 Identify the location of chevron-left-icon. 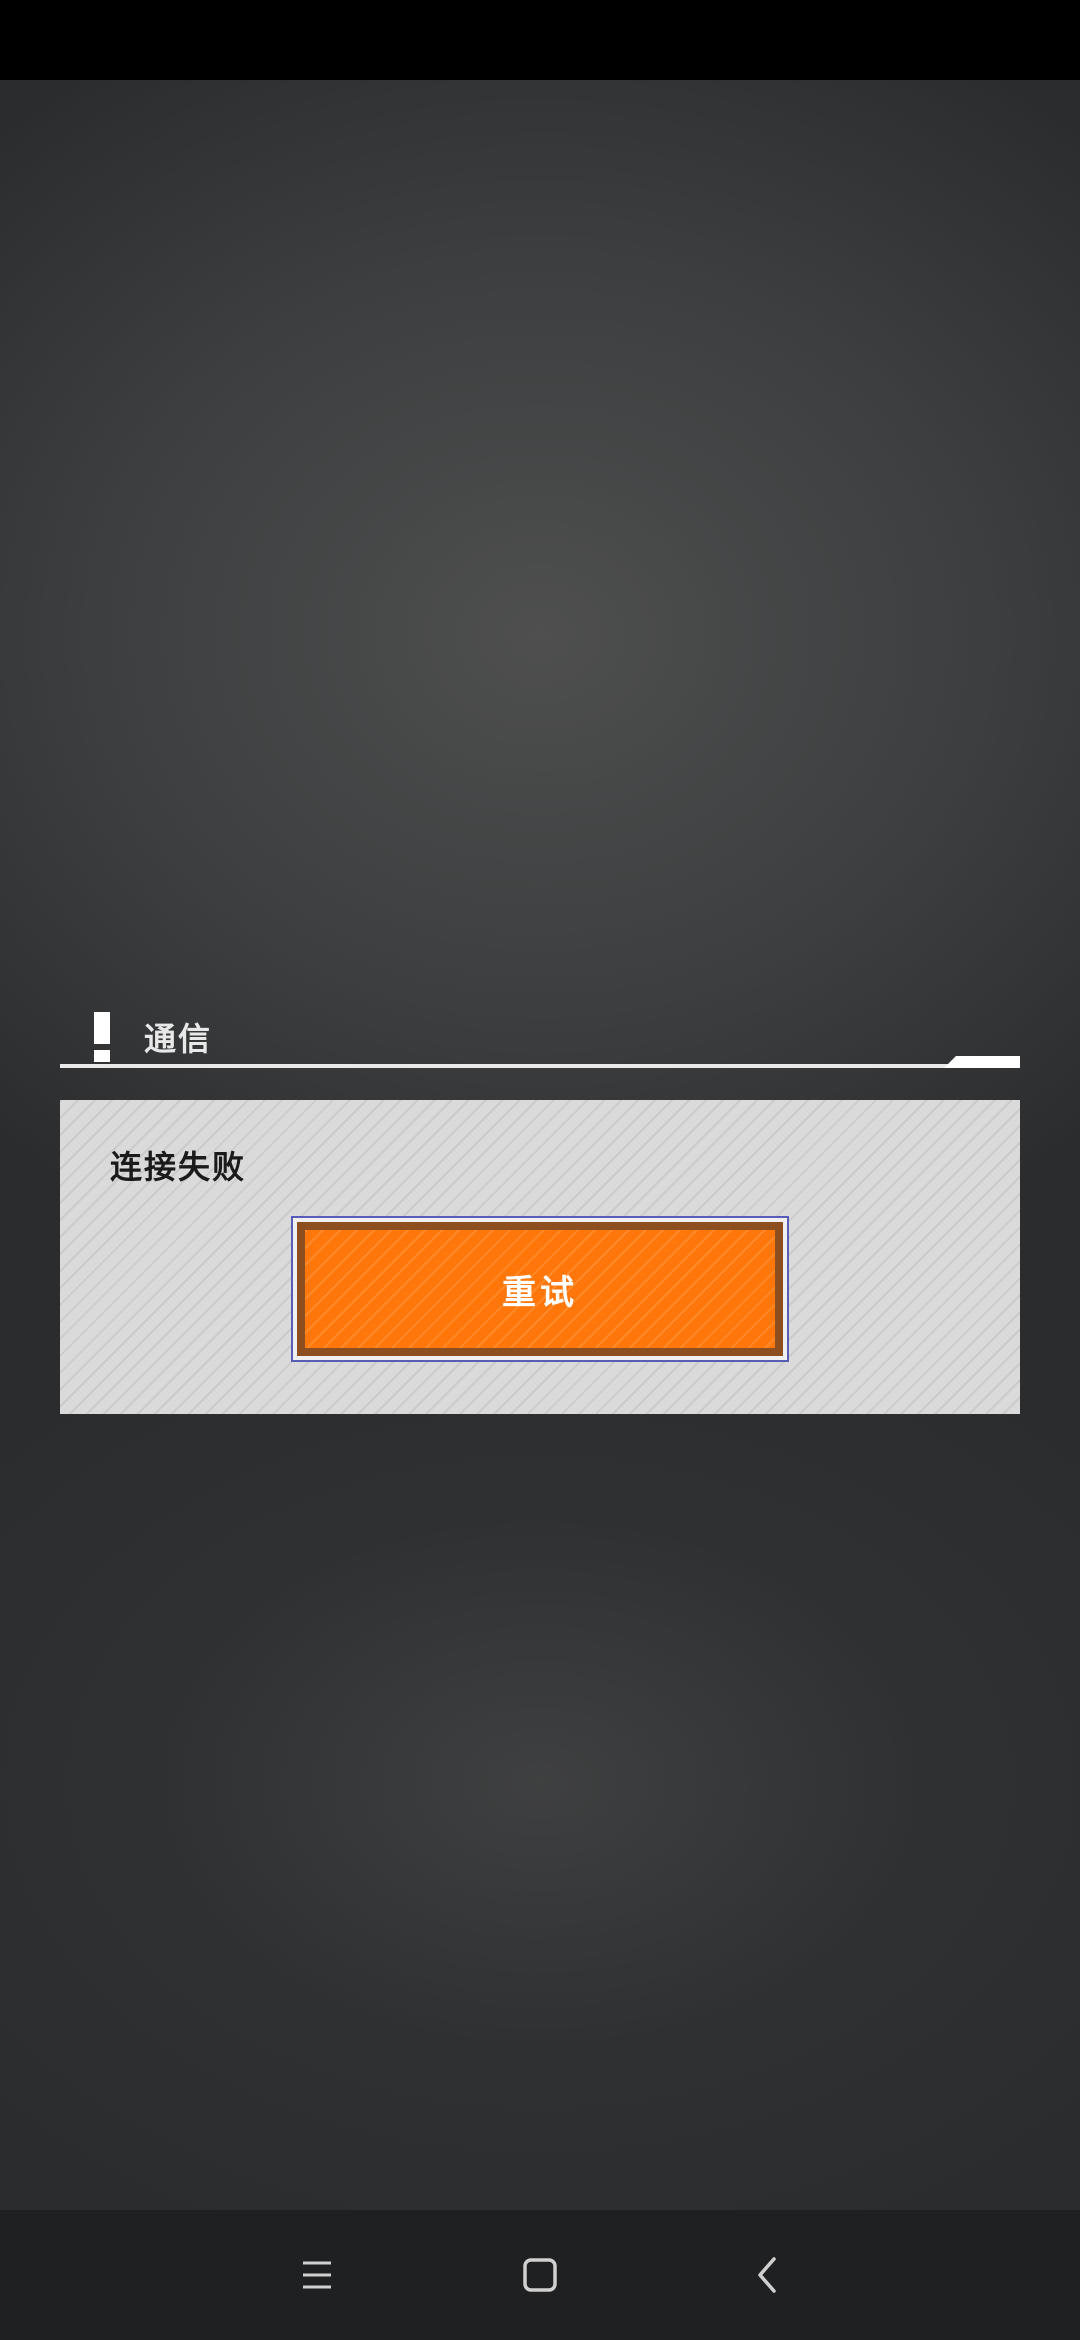
(767, 2275).